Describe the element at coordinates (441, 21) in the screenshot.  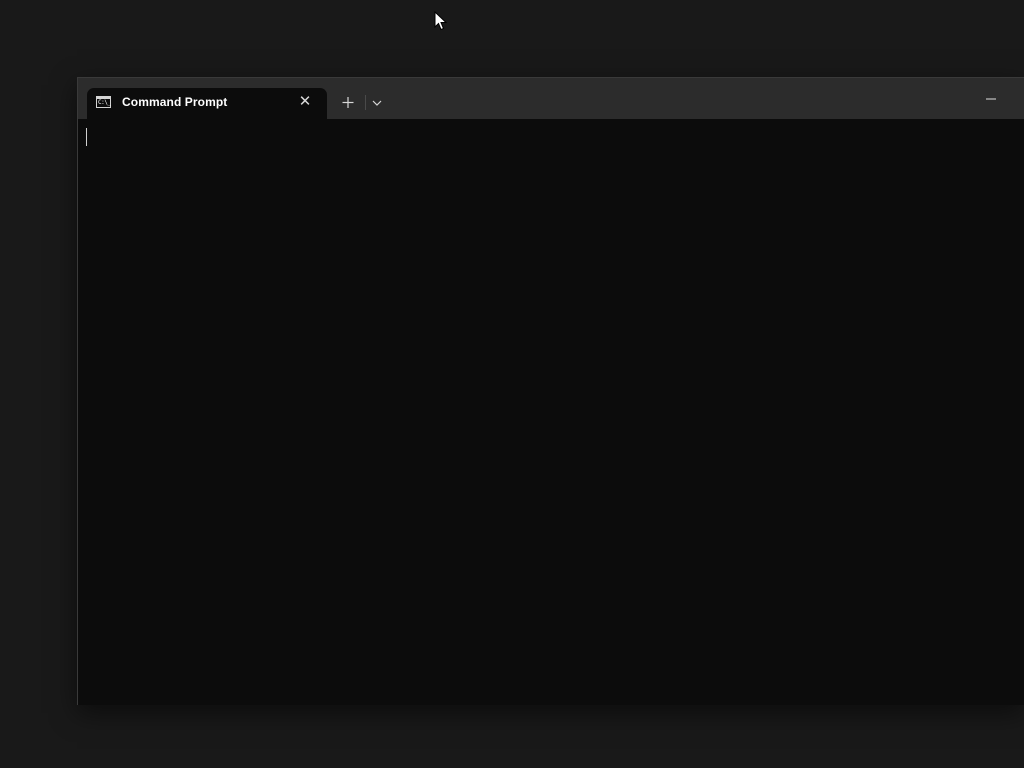
I see `mouse-pointer-icon` at that location.